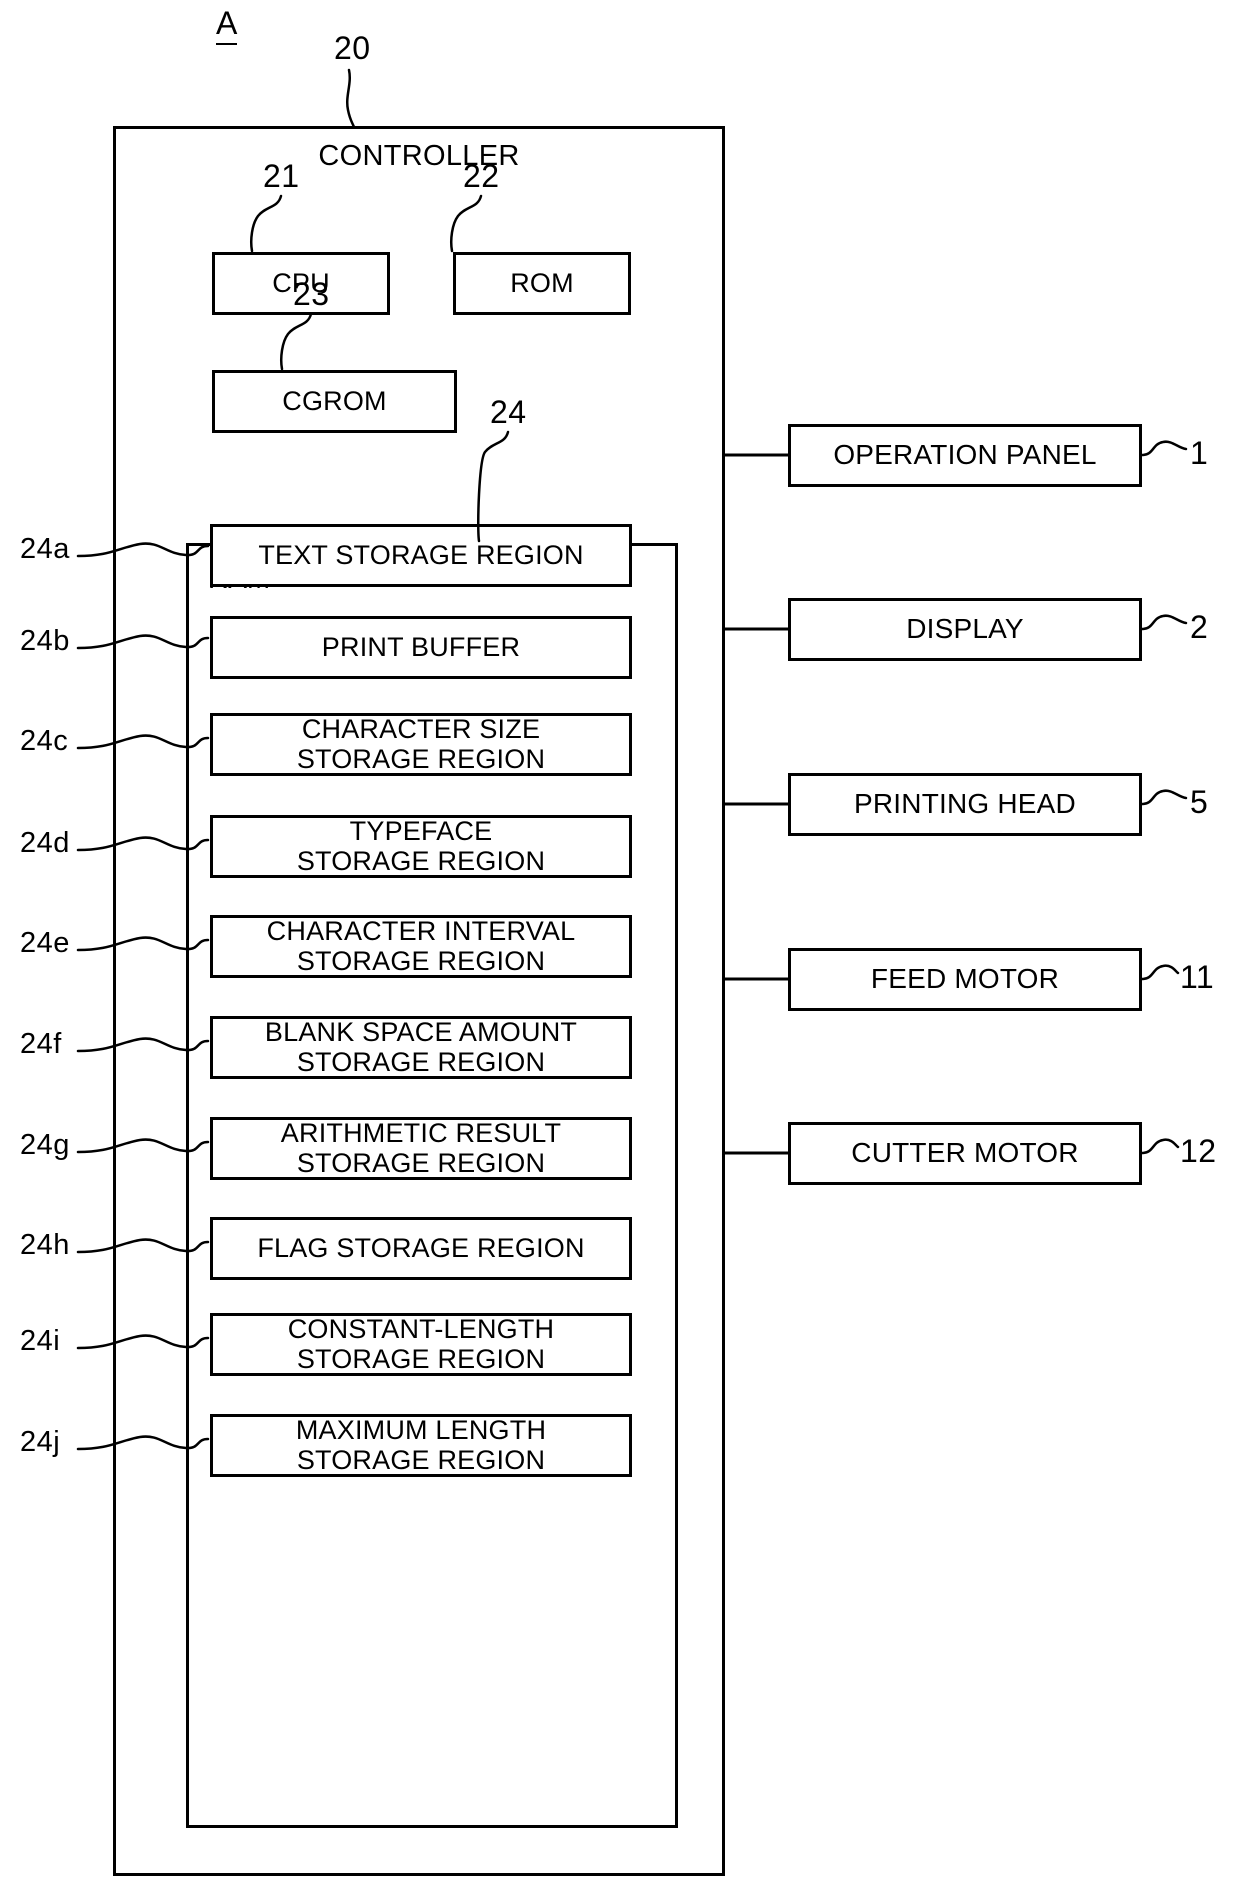  I want to click on rom-block: ROM, so click(542, 283).